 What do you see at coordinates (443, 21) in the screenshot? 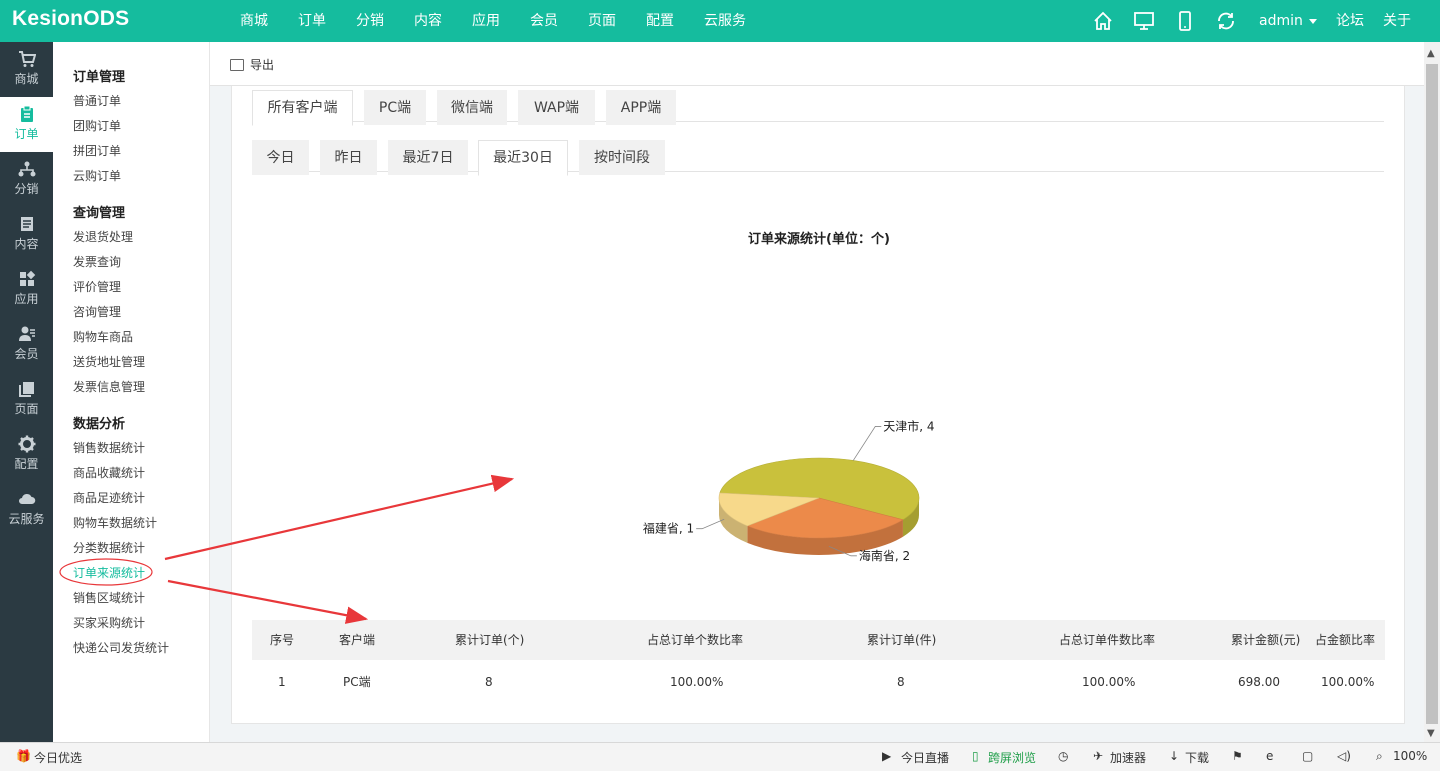
I see `topnav-content: 内容` at bounding box center [443, 21].